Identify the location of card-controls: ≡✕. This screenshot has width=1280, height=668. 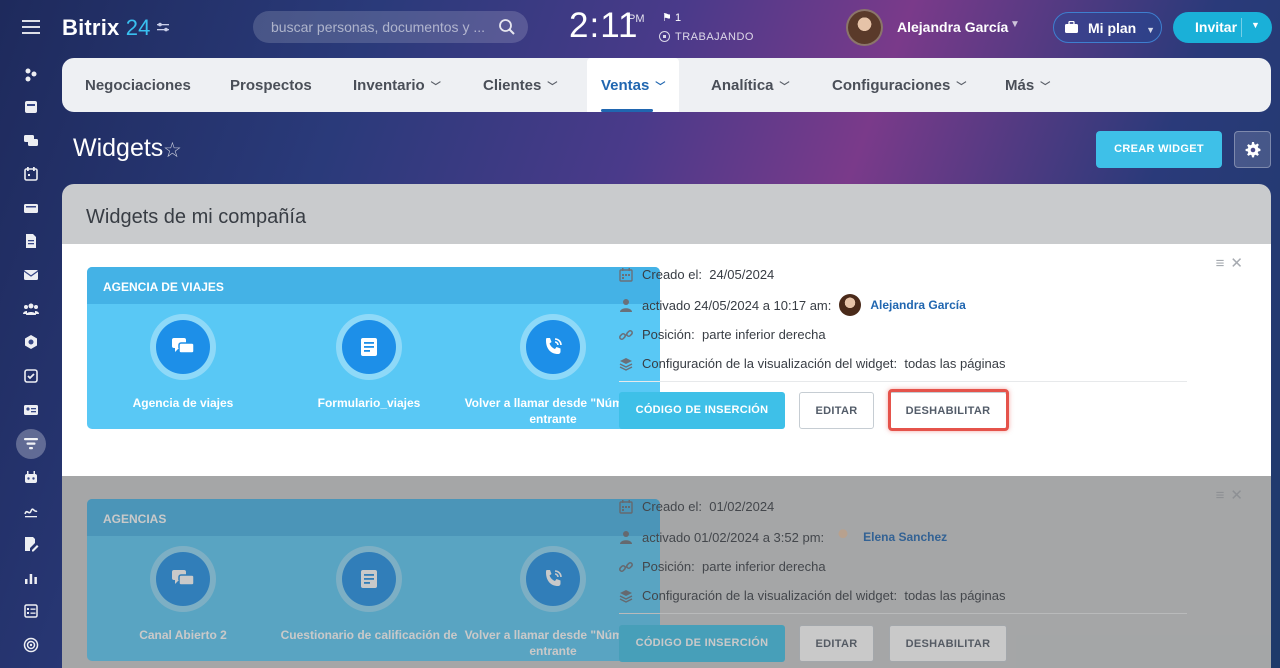
(1232, 495).